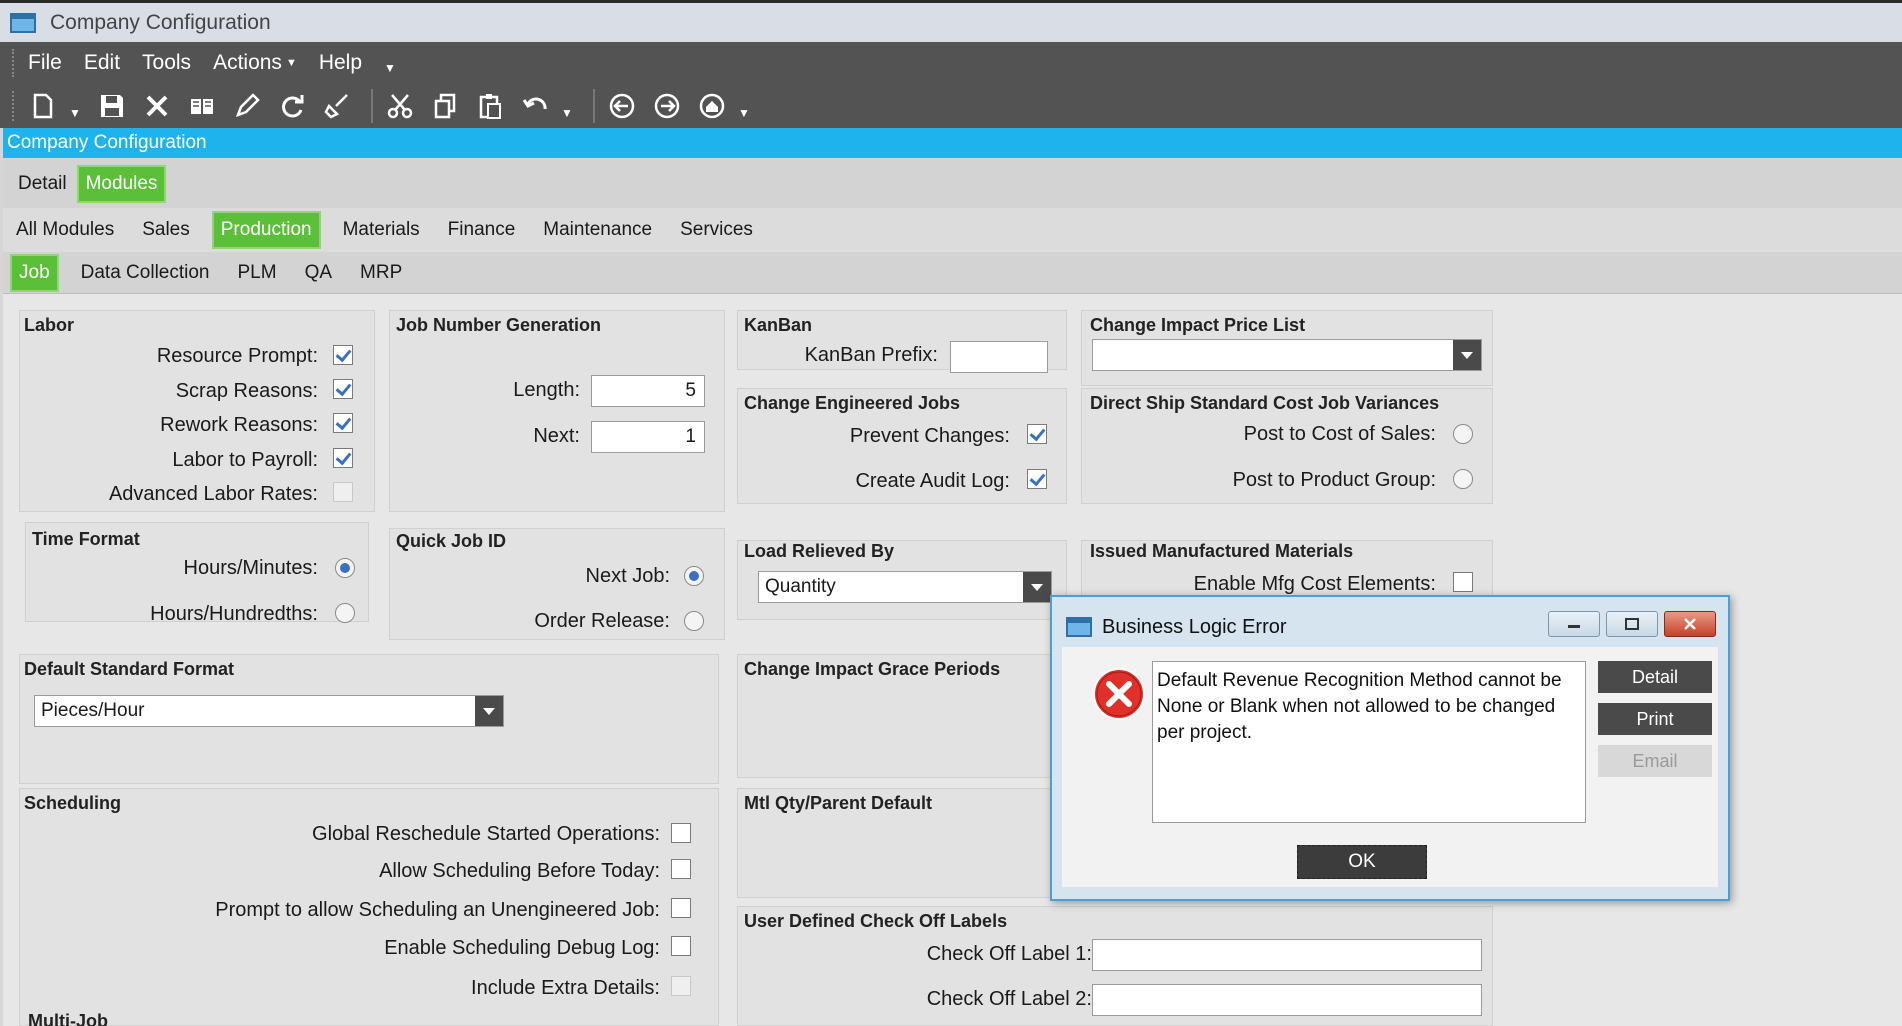 This screenshot has width=1902, height=1026. I want to click on kanban-prefix-label: KanBan Prefix:, so click(871, 355).